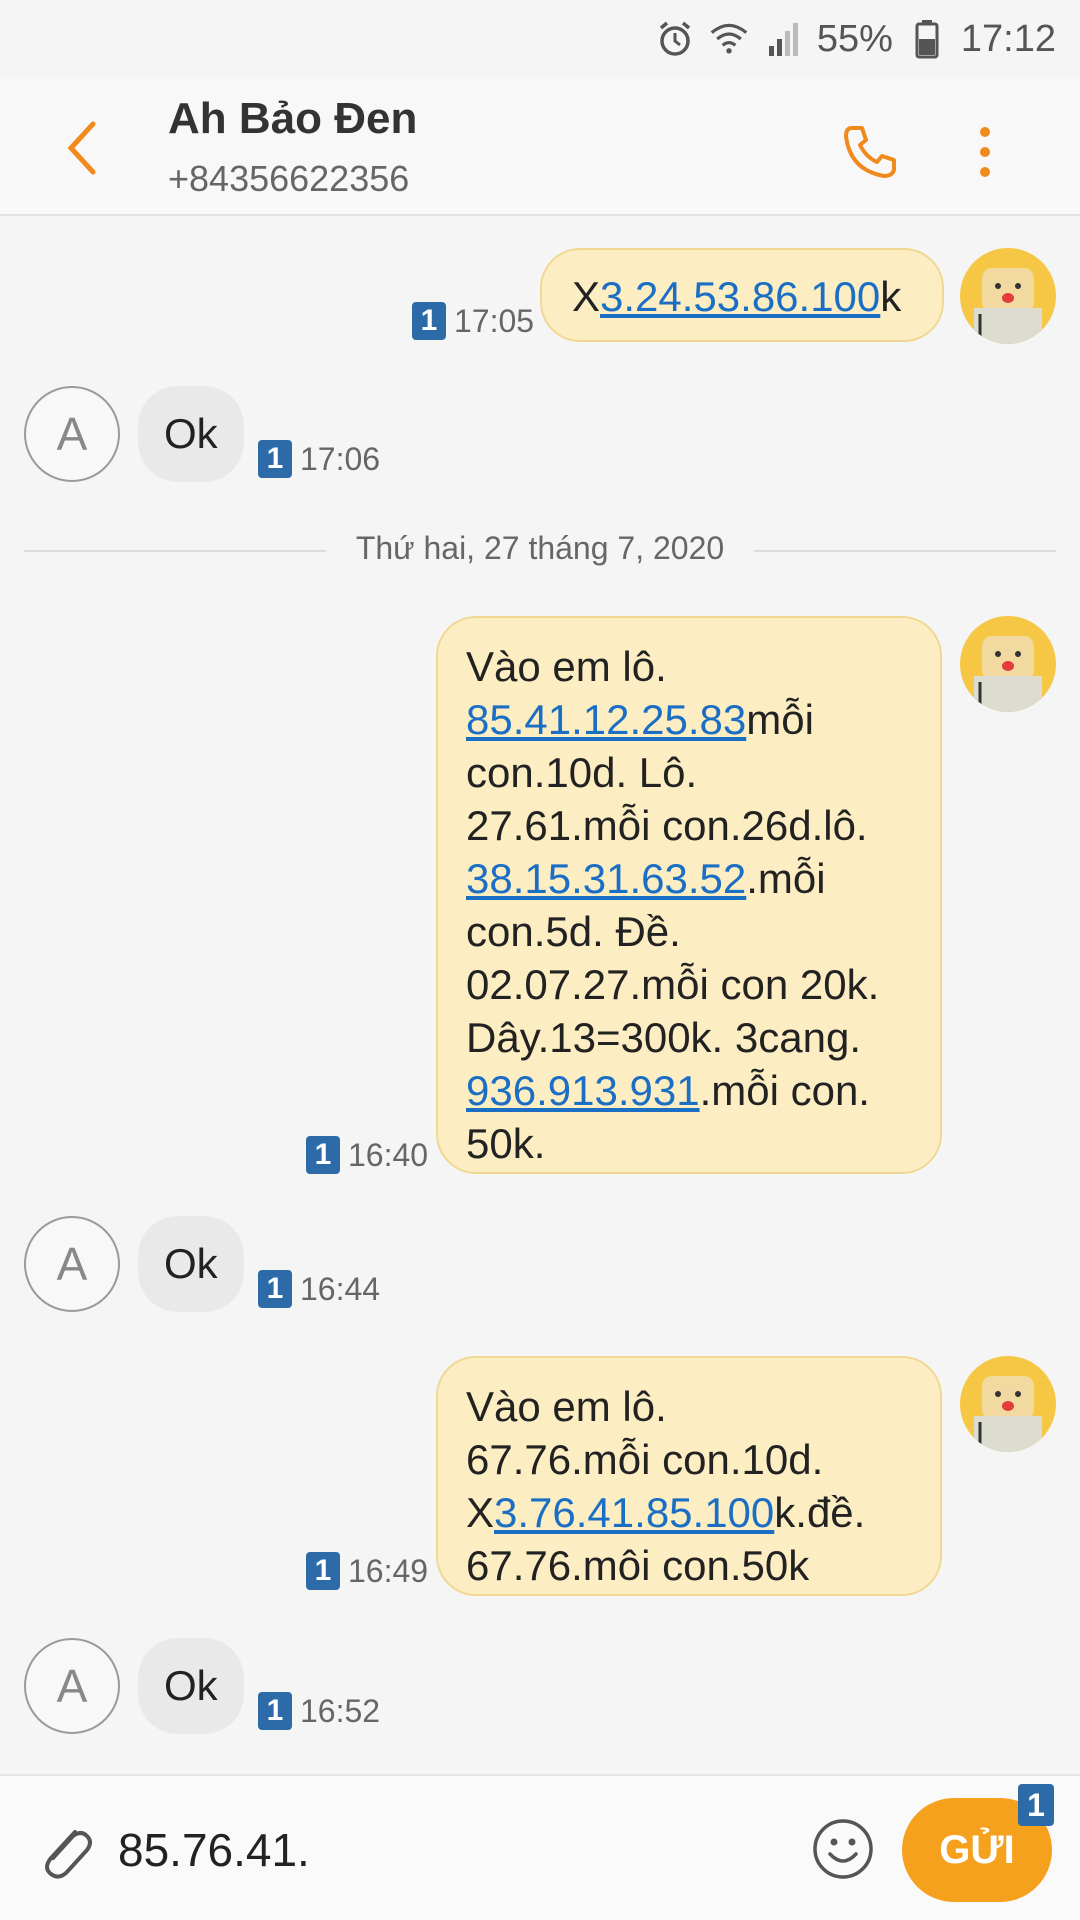 The height and width of the screenshot is (1920, 1080). I want to click on message-line: 50k., so click(506, 1143).